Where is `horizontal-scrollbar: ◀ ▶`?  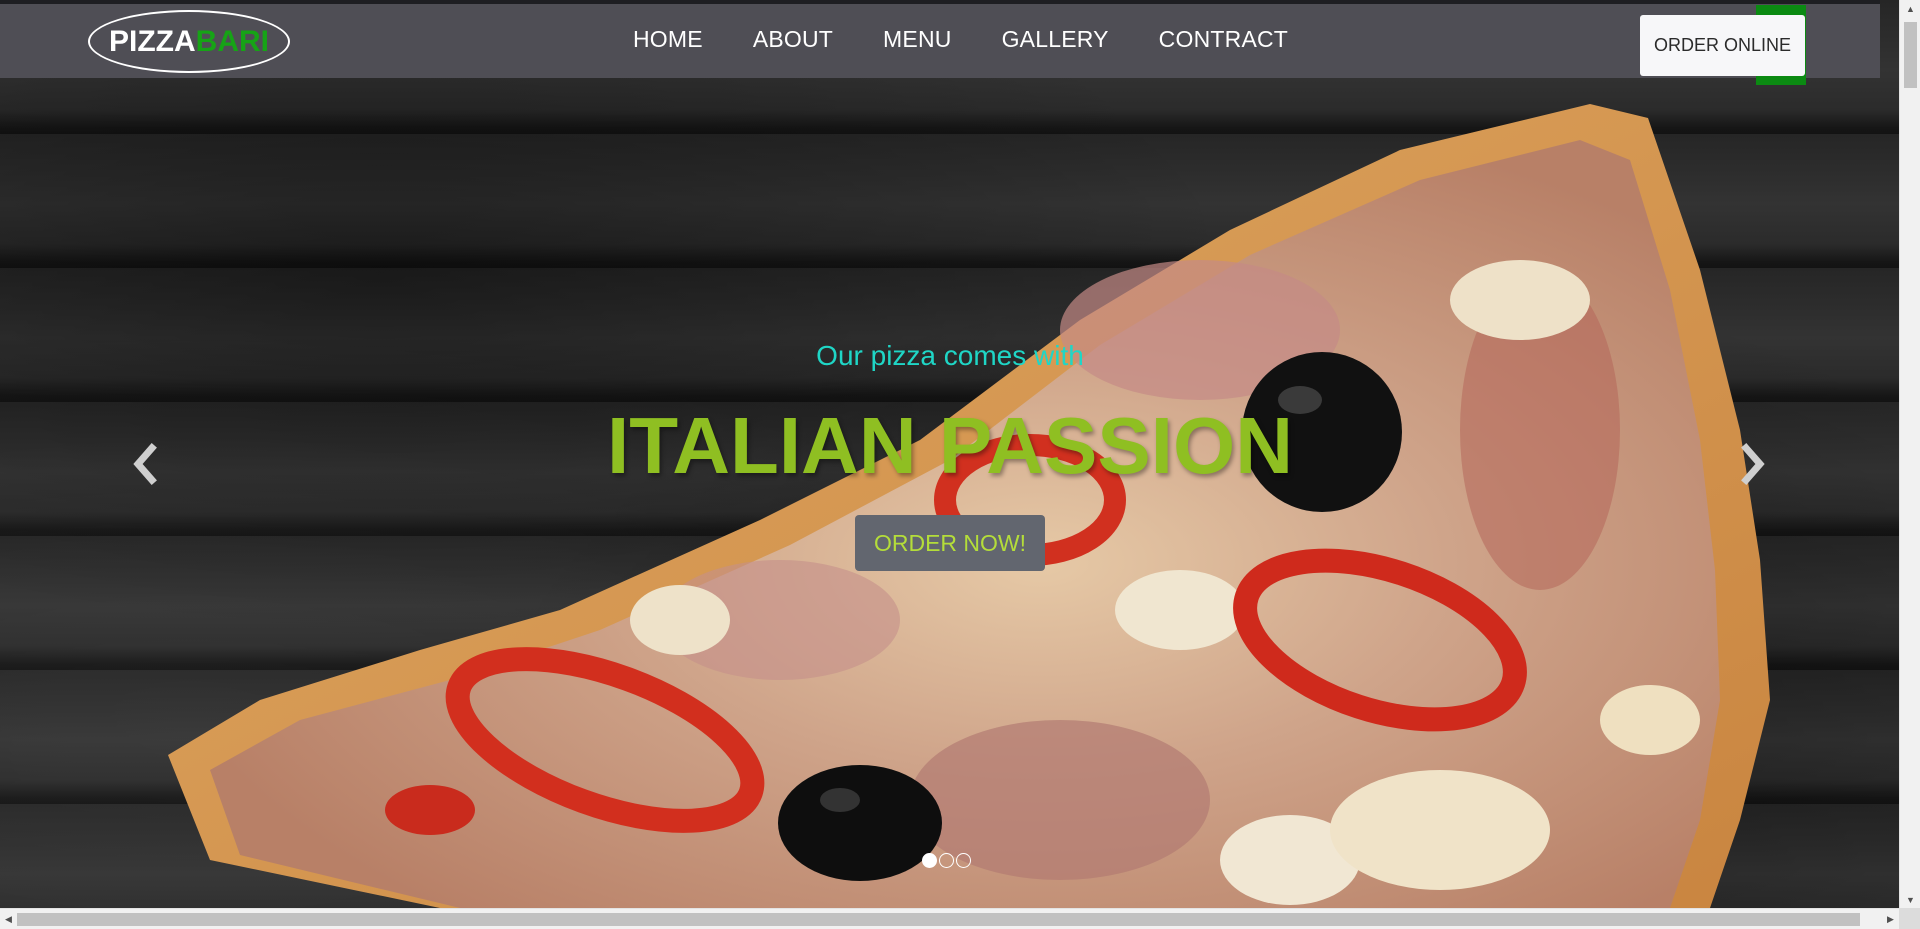 horizontal-scrollbar: ◀ ▶ is located at coordinates (949, 918).